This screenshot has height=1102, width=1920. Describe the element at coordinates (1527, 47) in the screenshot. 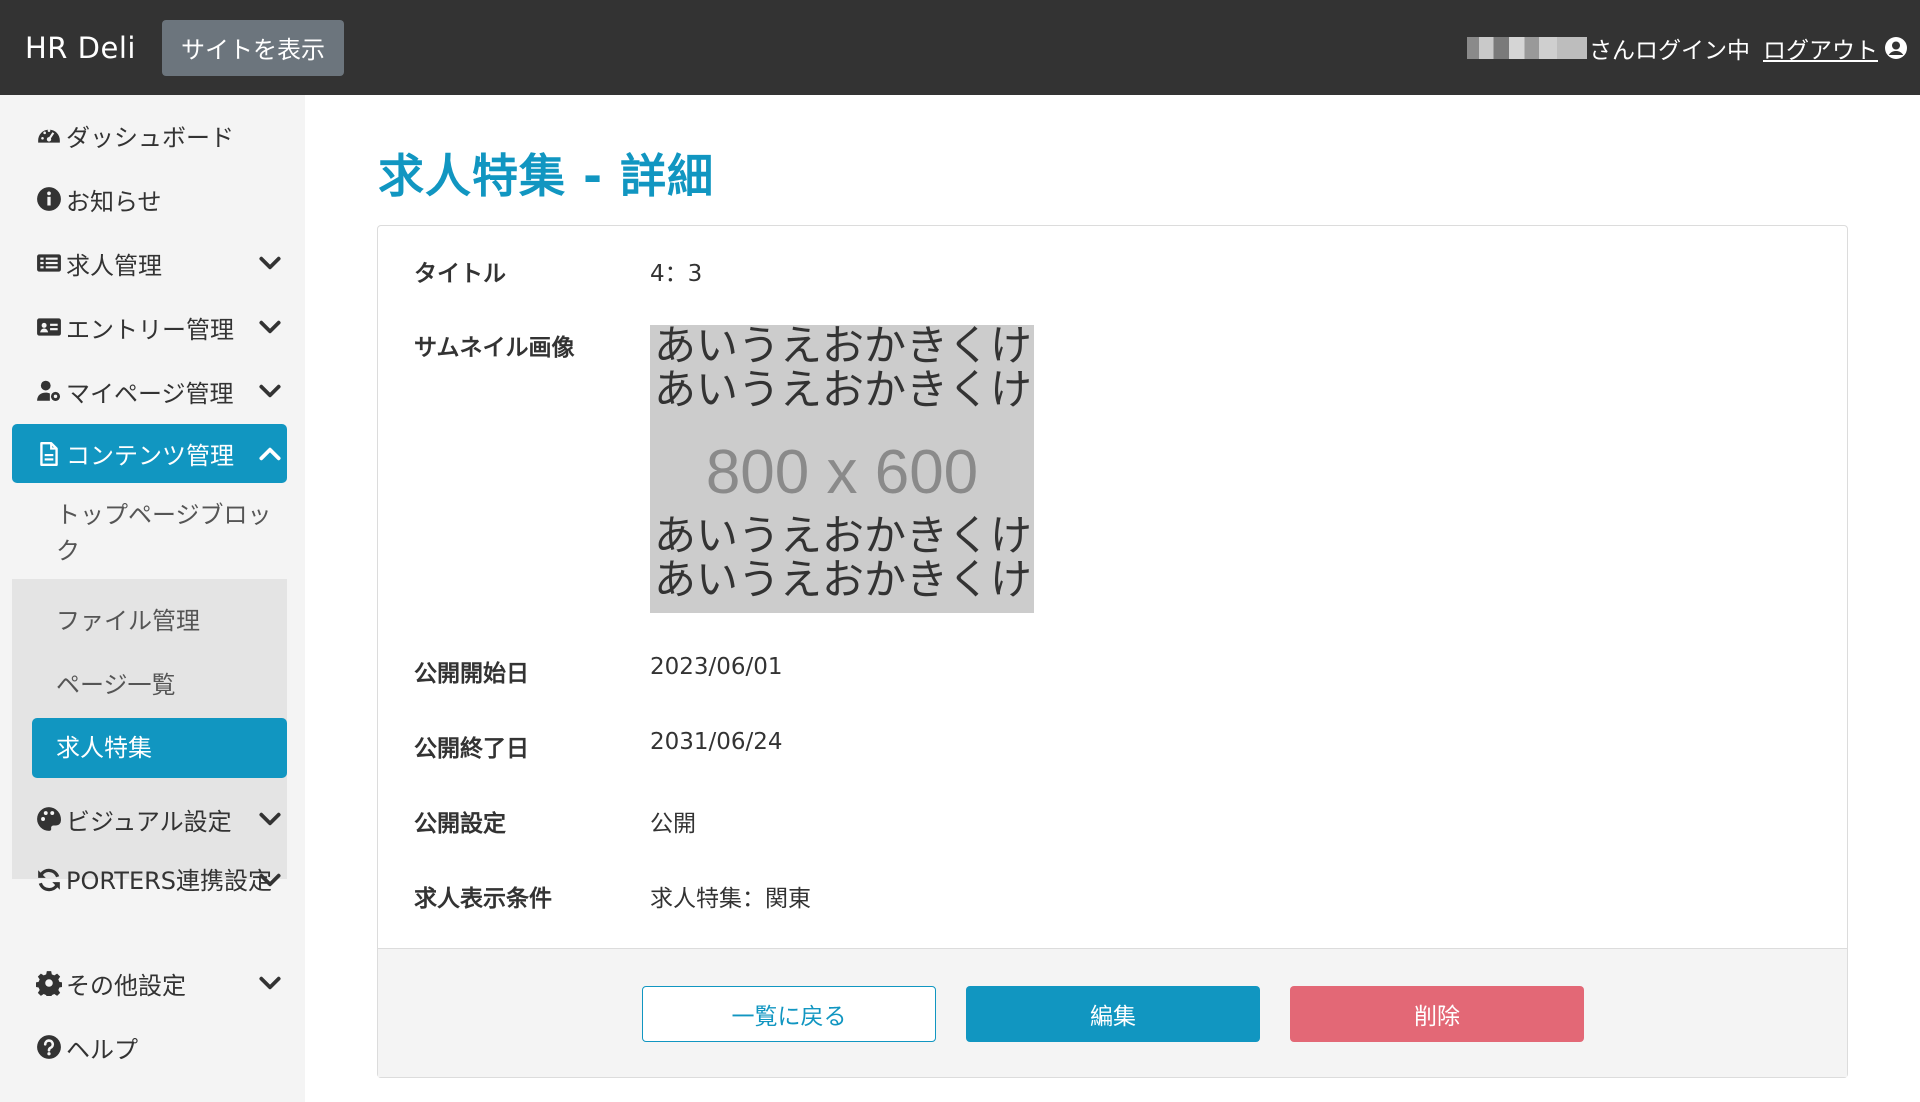

I see `user-name-redacted` at that location.